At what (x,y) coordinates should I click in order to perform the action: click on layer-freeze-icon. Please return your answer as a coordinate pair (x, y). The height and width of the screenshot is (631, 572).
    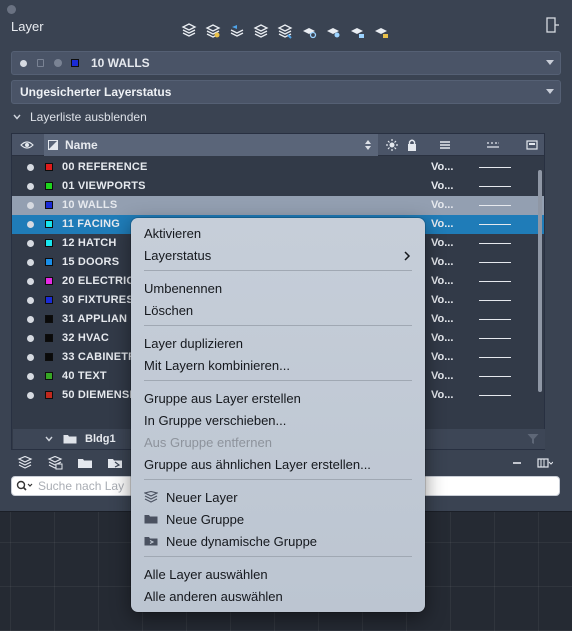
    Looking at the image, I should click on (309, 31).